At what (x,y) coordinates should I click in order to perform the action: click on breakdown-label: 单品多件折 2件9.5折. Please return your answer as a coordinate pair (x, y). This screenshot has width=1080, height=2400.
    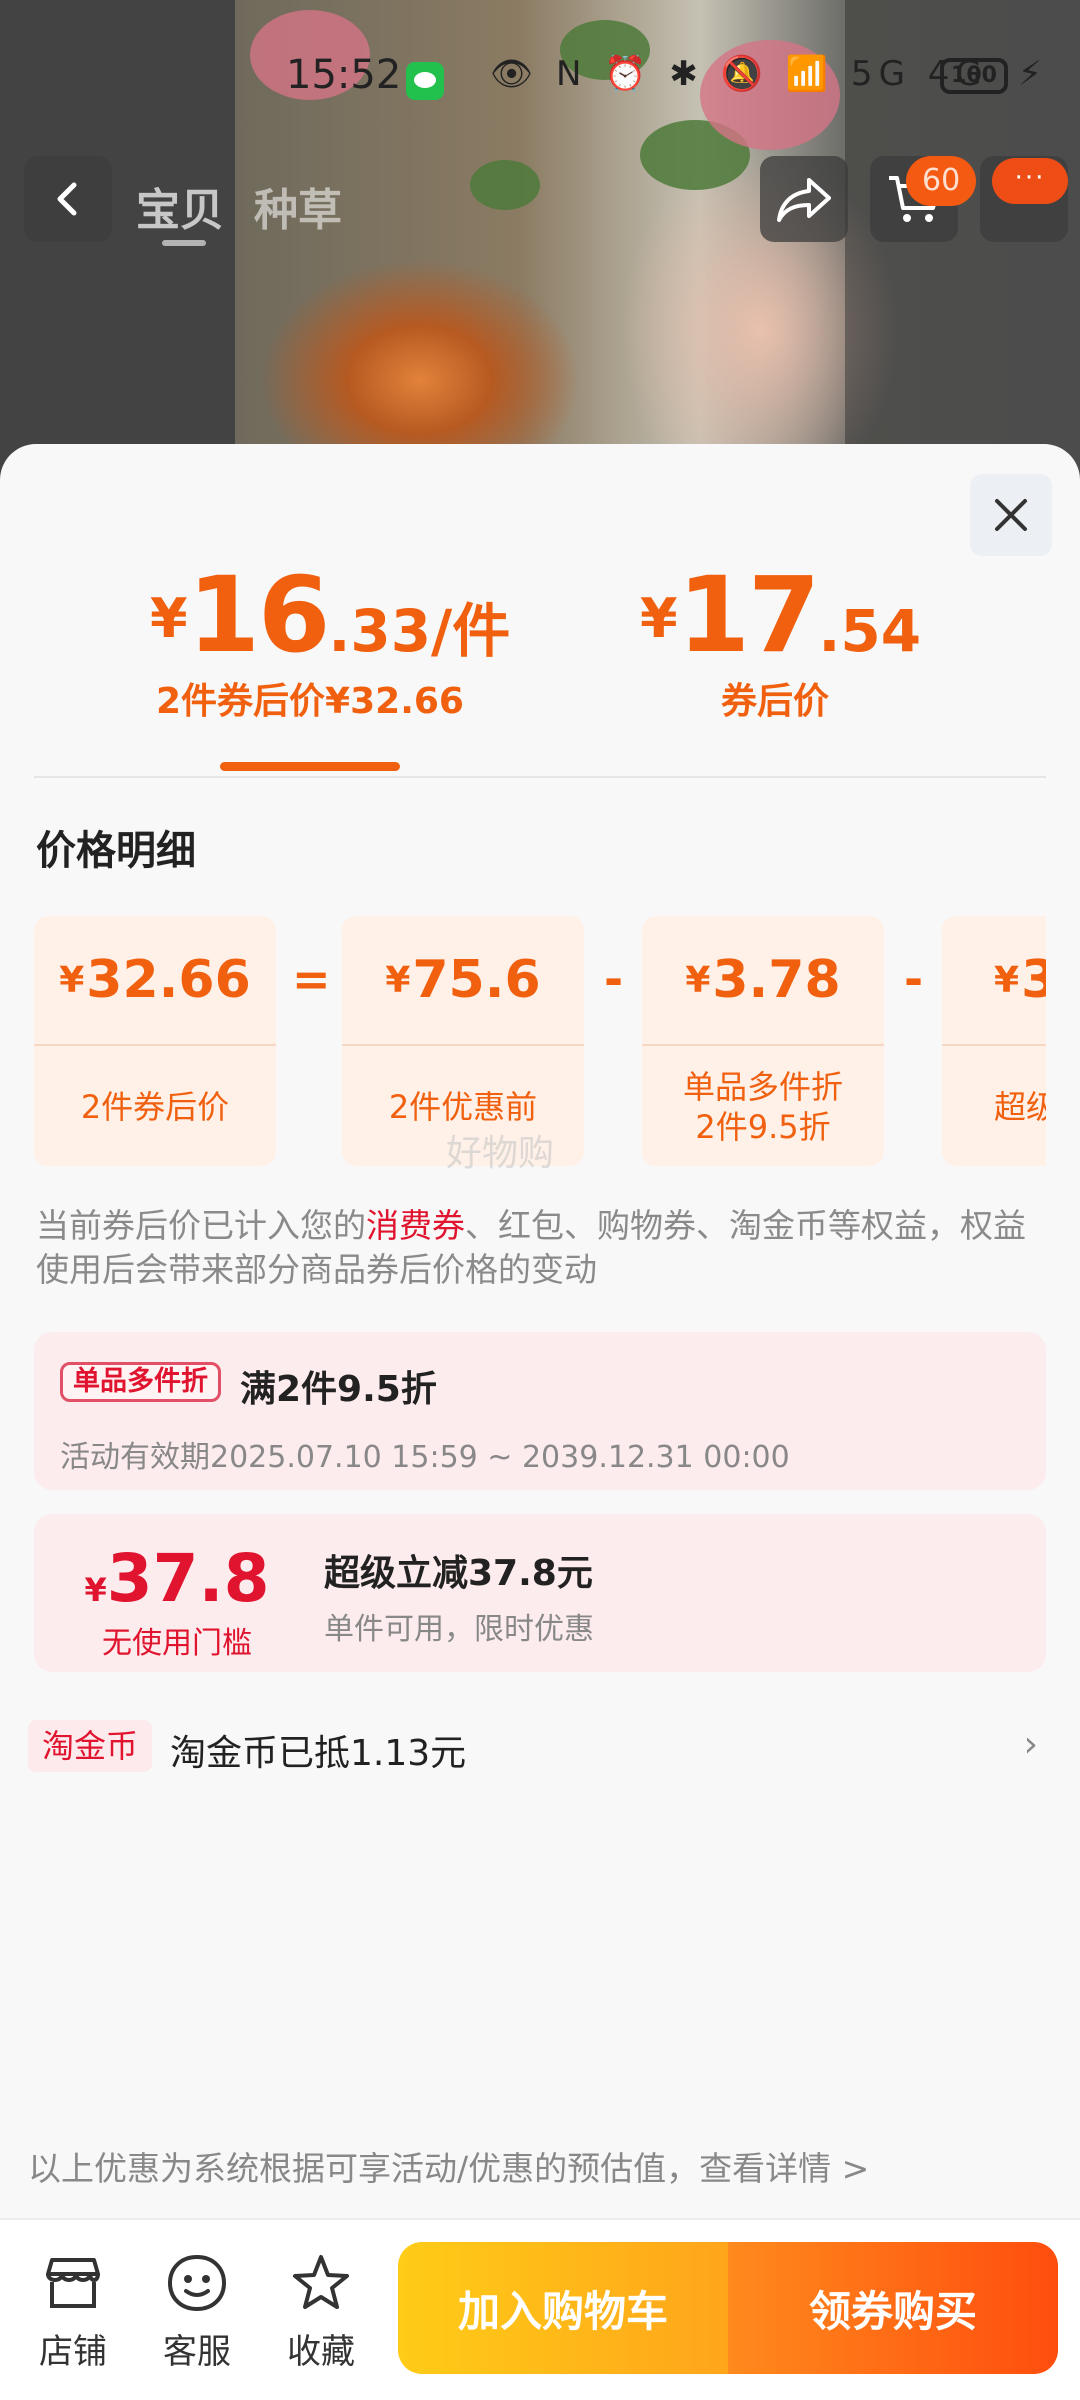
    Looking at the image, I should click on (762, 1107).